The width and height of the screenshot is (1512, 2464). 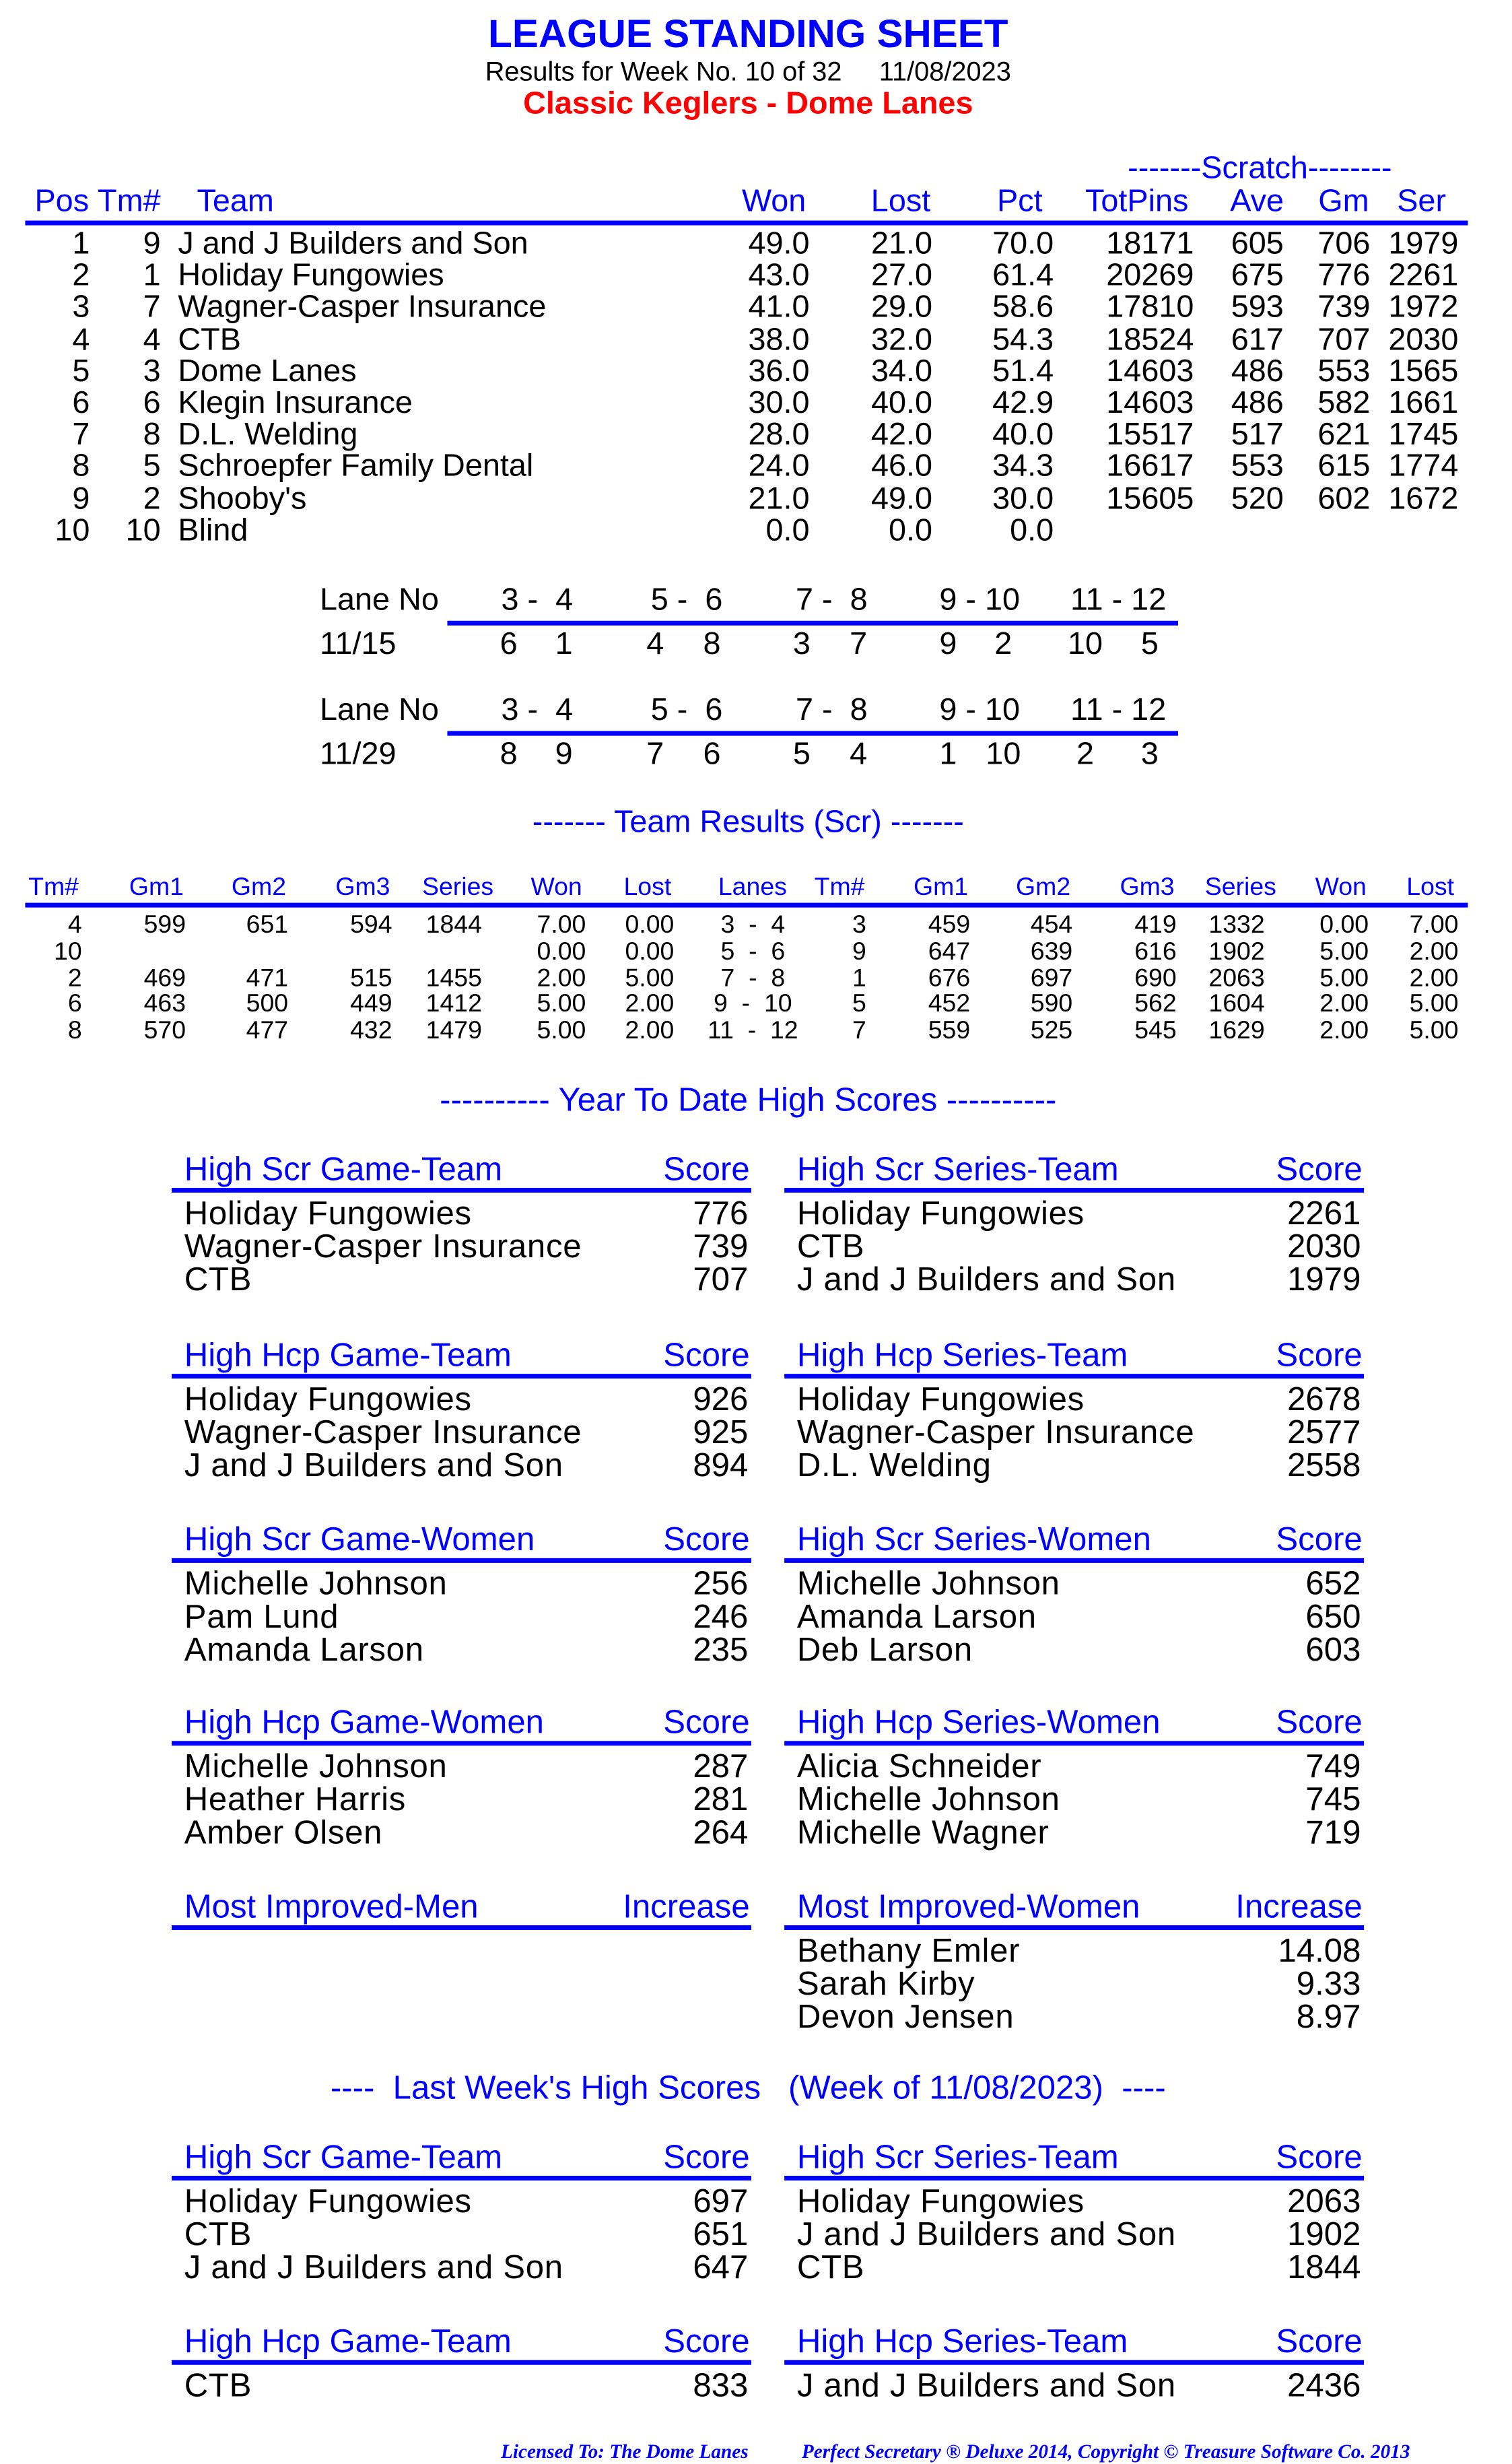 What do you see at coordinates (1333, 1800) in the screenshot?
I see `high-score-value: 745` at bounding box center [1333, 1800].